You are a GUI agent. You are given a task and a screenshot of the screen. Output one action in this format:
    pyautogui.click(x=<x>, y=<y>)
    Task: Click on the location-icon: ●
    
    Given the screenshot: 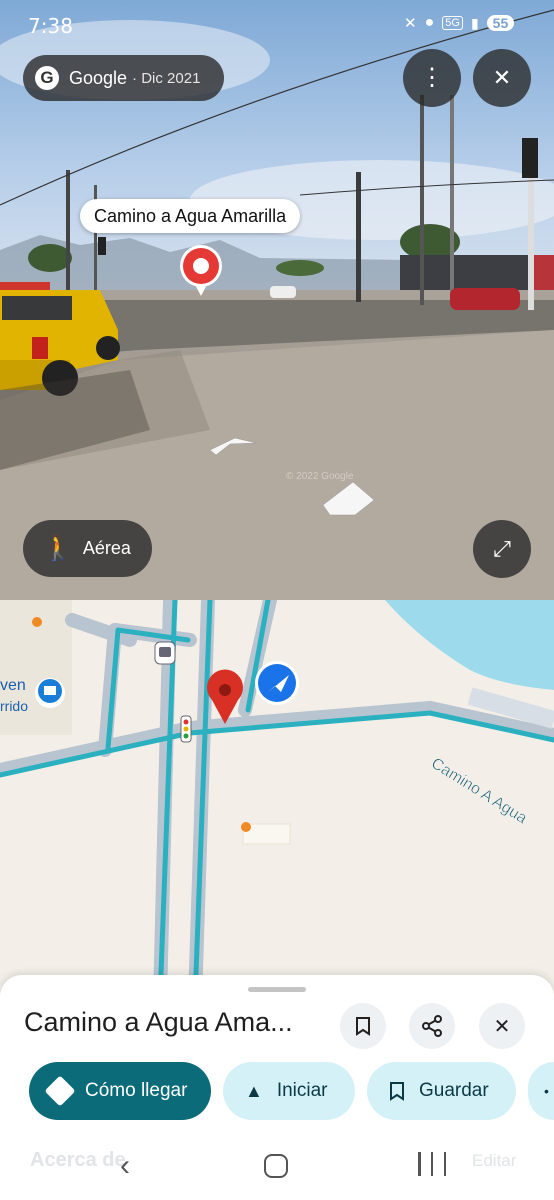 What is the action you would take?
    pyautogui.click(x=429, y=22)
    